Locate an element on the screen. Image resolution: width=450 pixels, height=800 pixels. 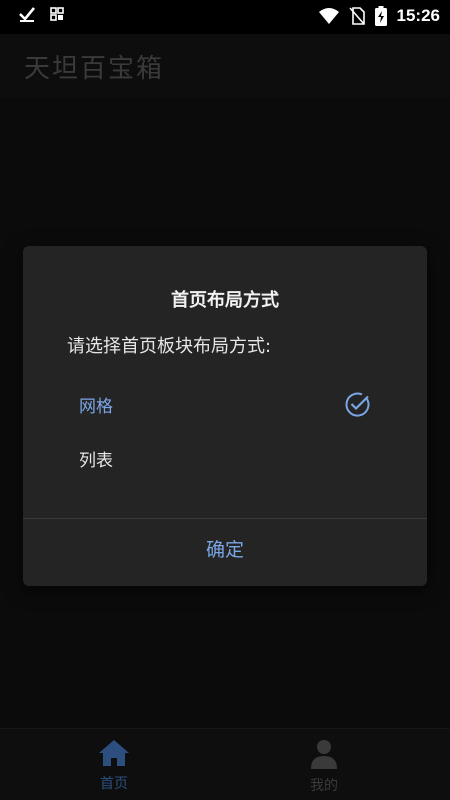
option-list-label: 列表 is located at coordinates (96, 461).